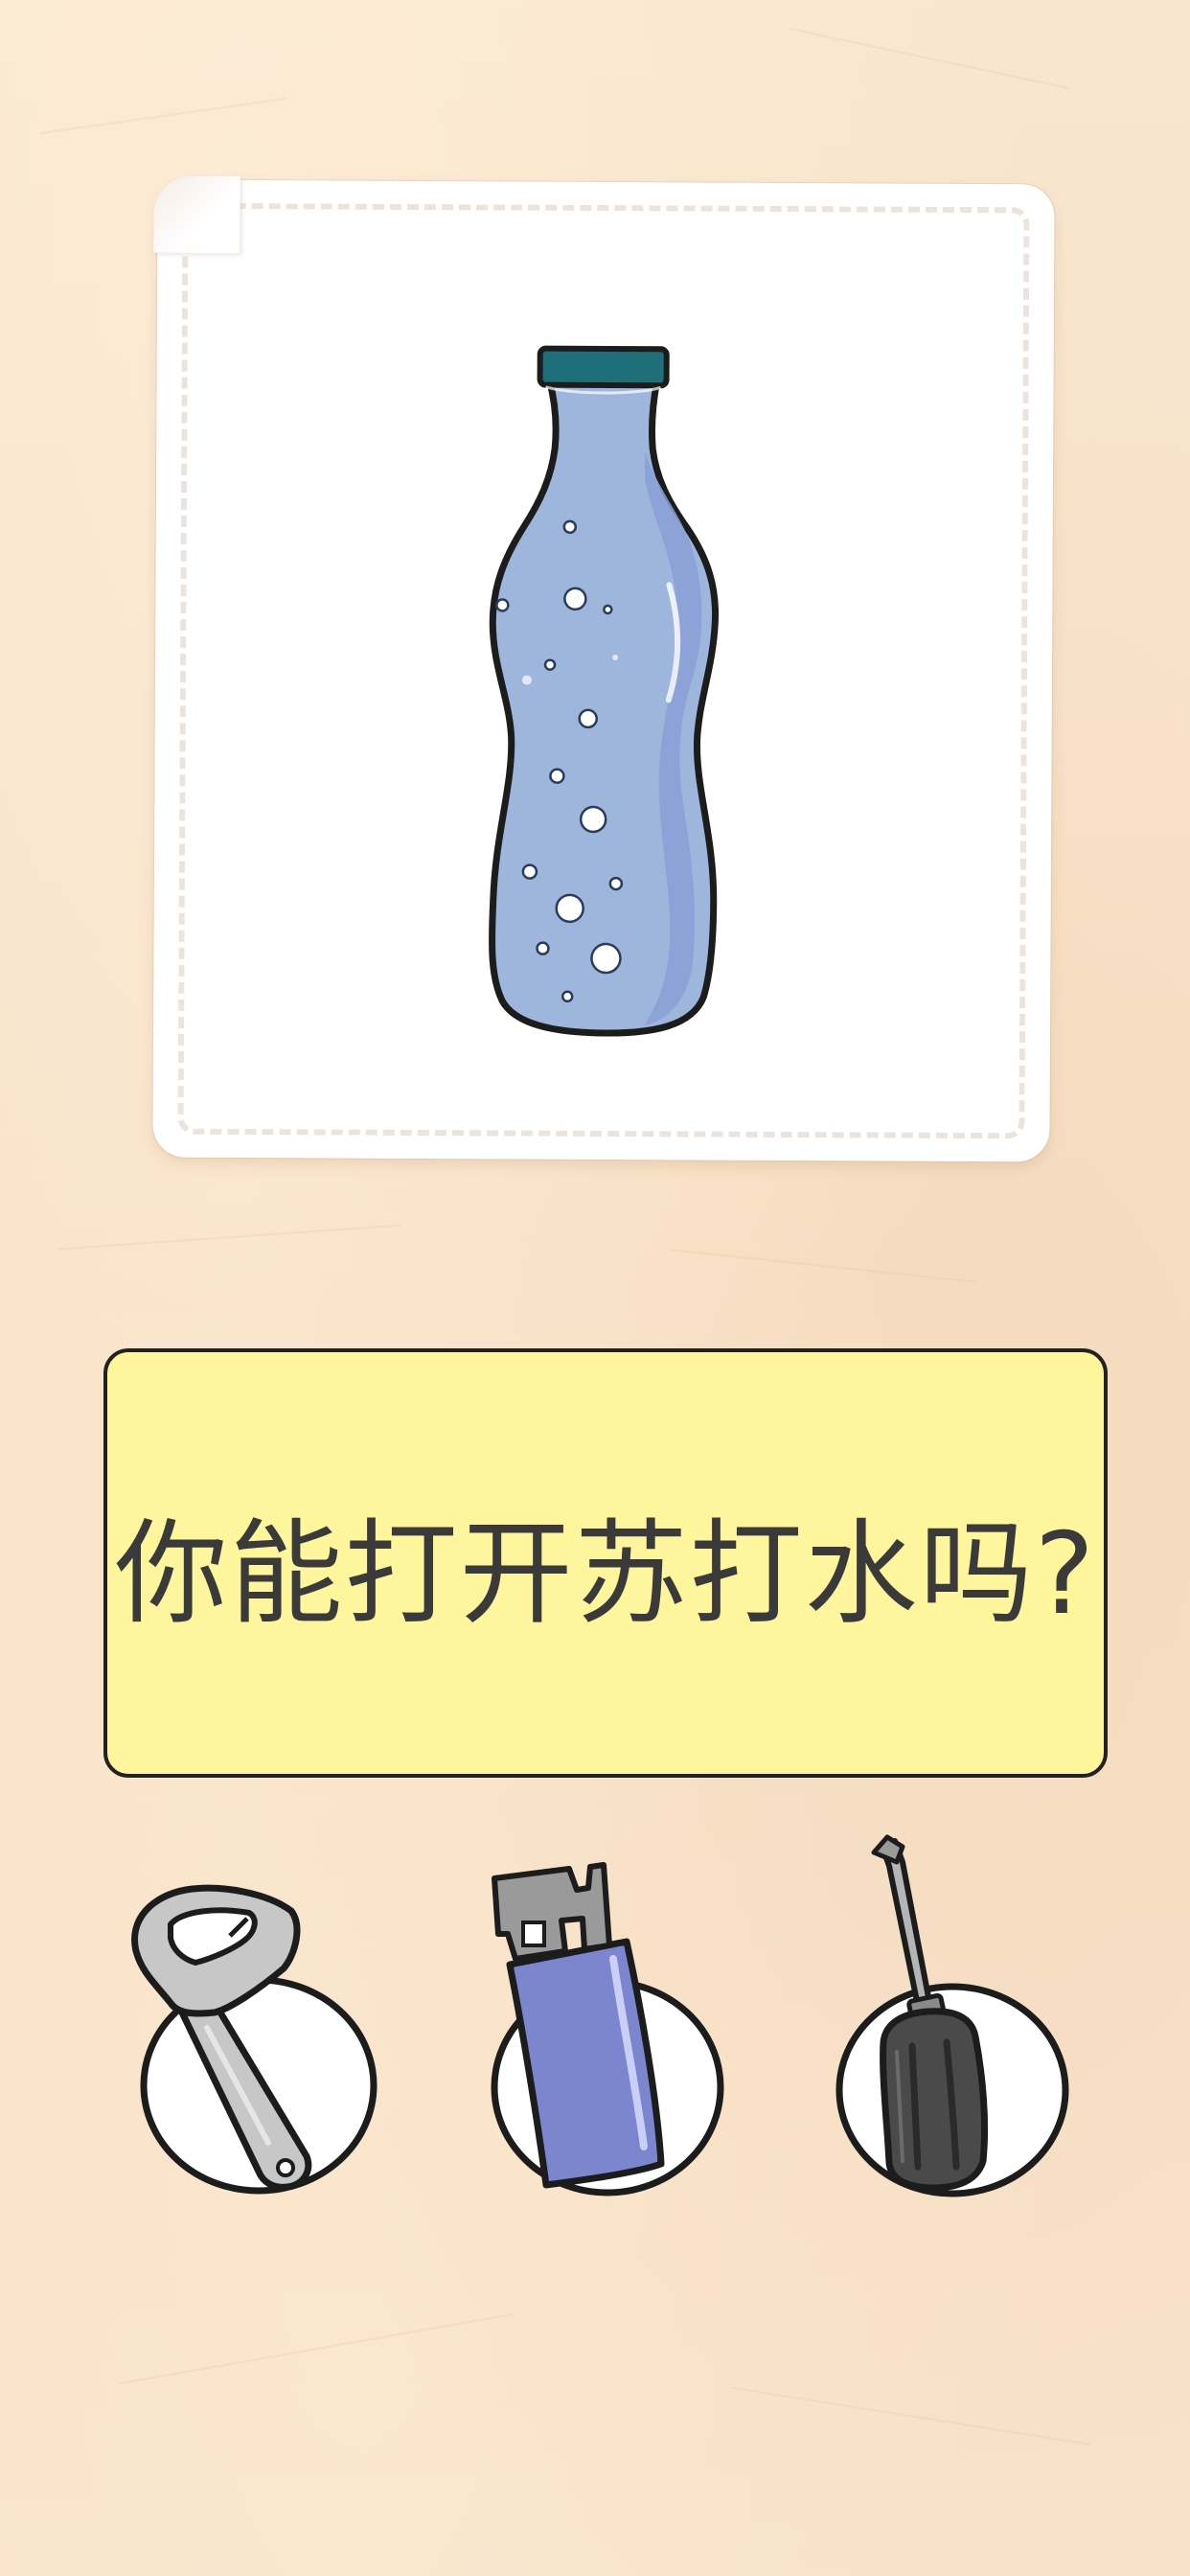  Describe the element at coordinates (606, 1573) in the screenshot. I see `question-text: 你能打开苏打水吗?` at that location.